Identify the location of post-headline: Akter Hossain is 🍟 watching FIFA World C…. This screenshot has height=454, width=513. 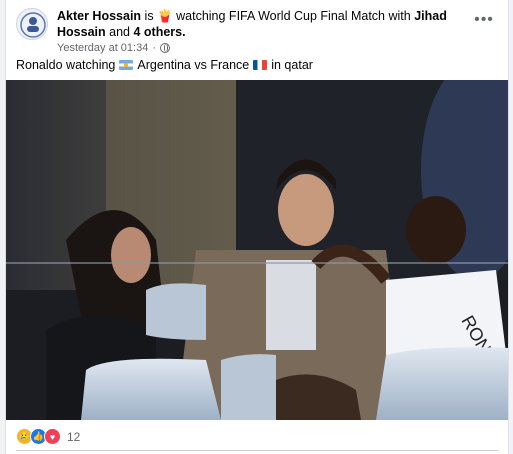
(257, 24).